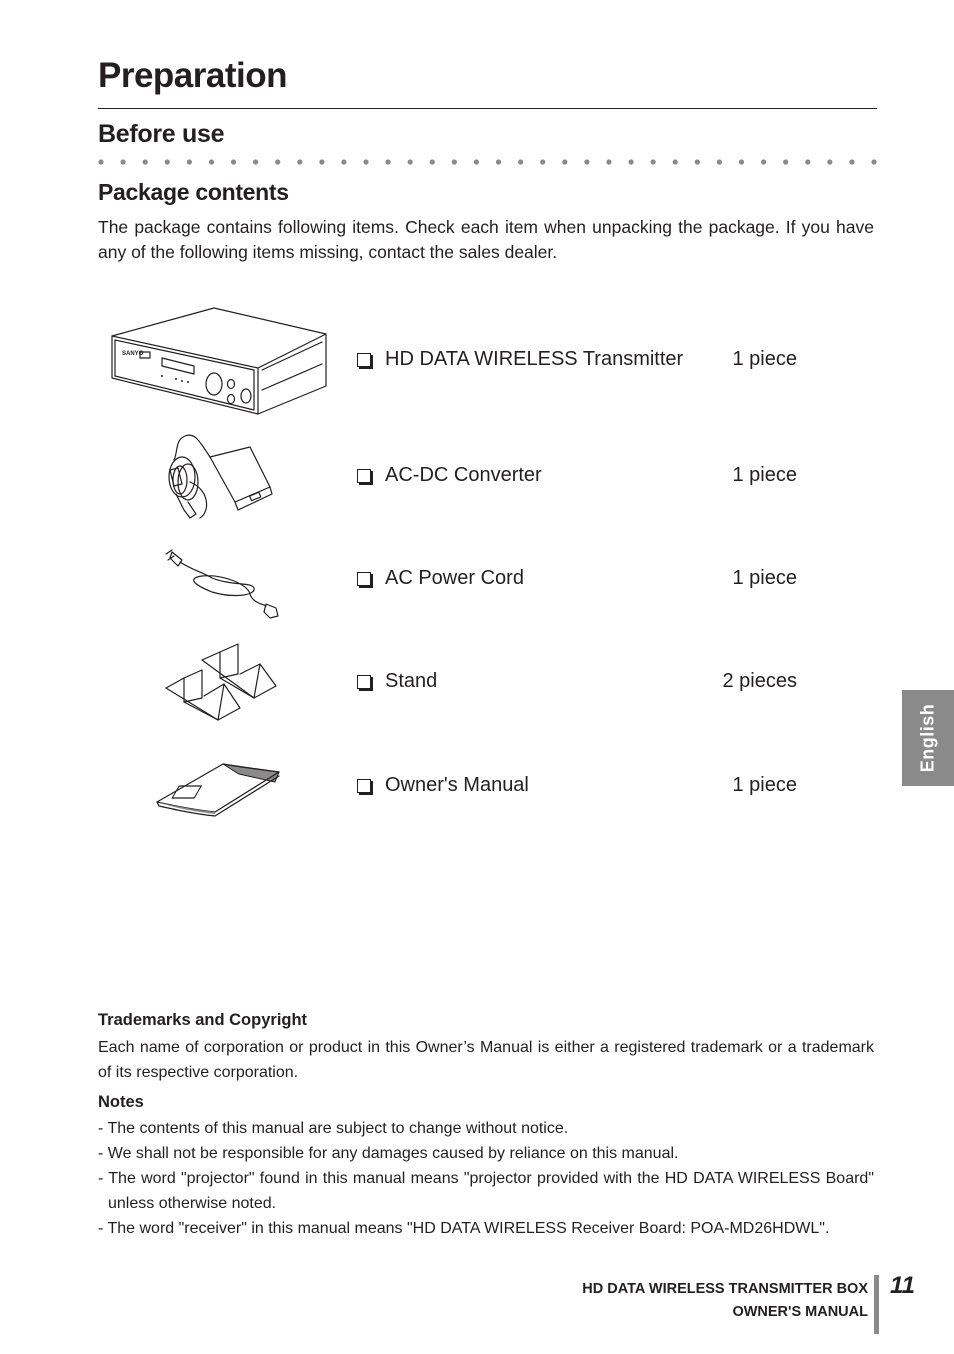 This screenshot has width=954, height=1354. Describe the element at coordinates (193, 75) in the screenshot. I see `page-title: Preparation` at that location.